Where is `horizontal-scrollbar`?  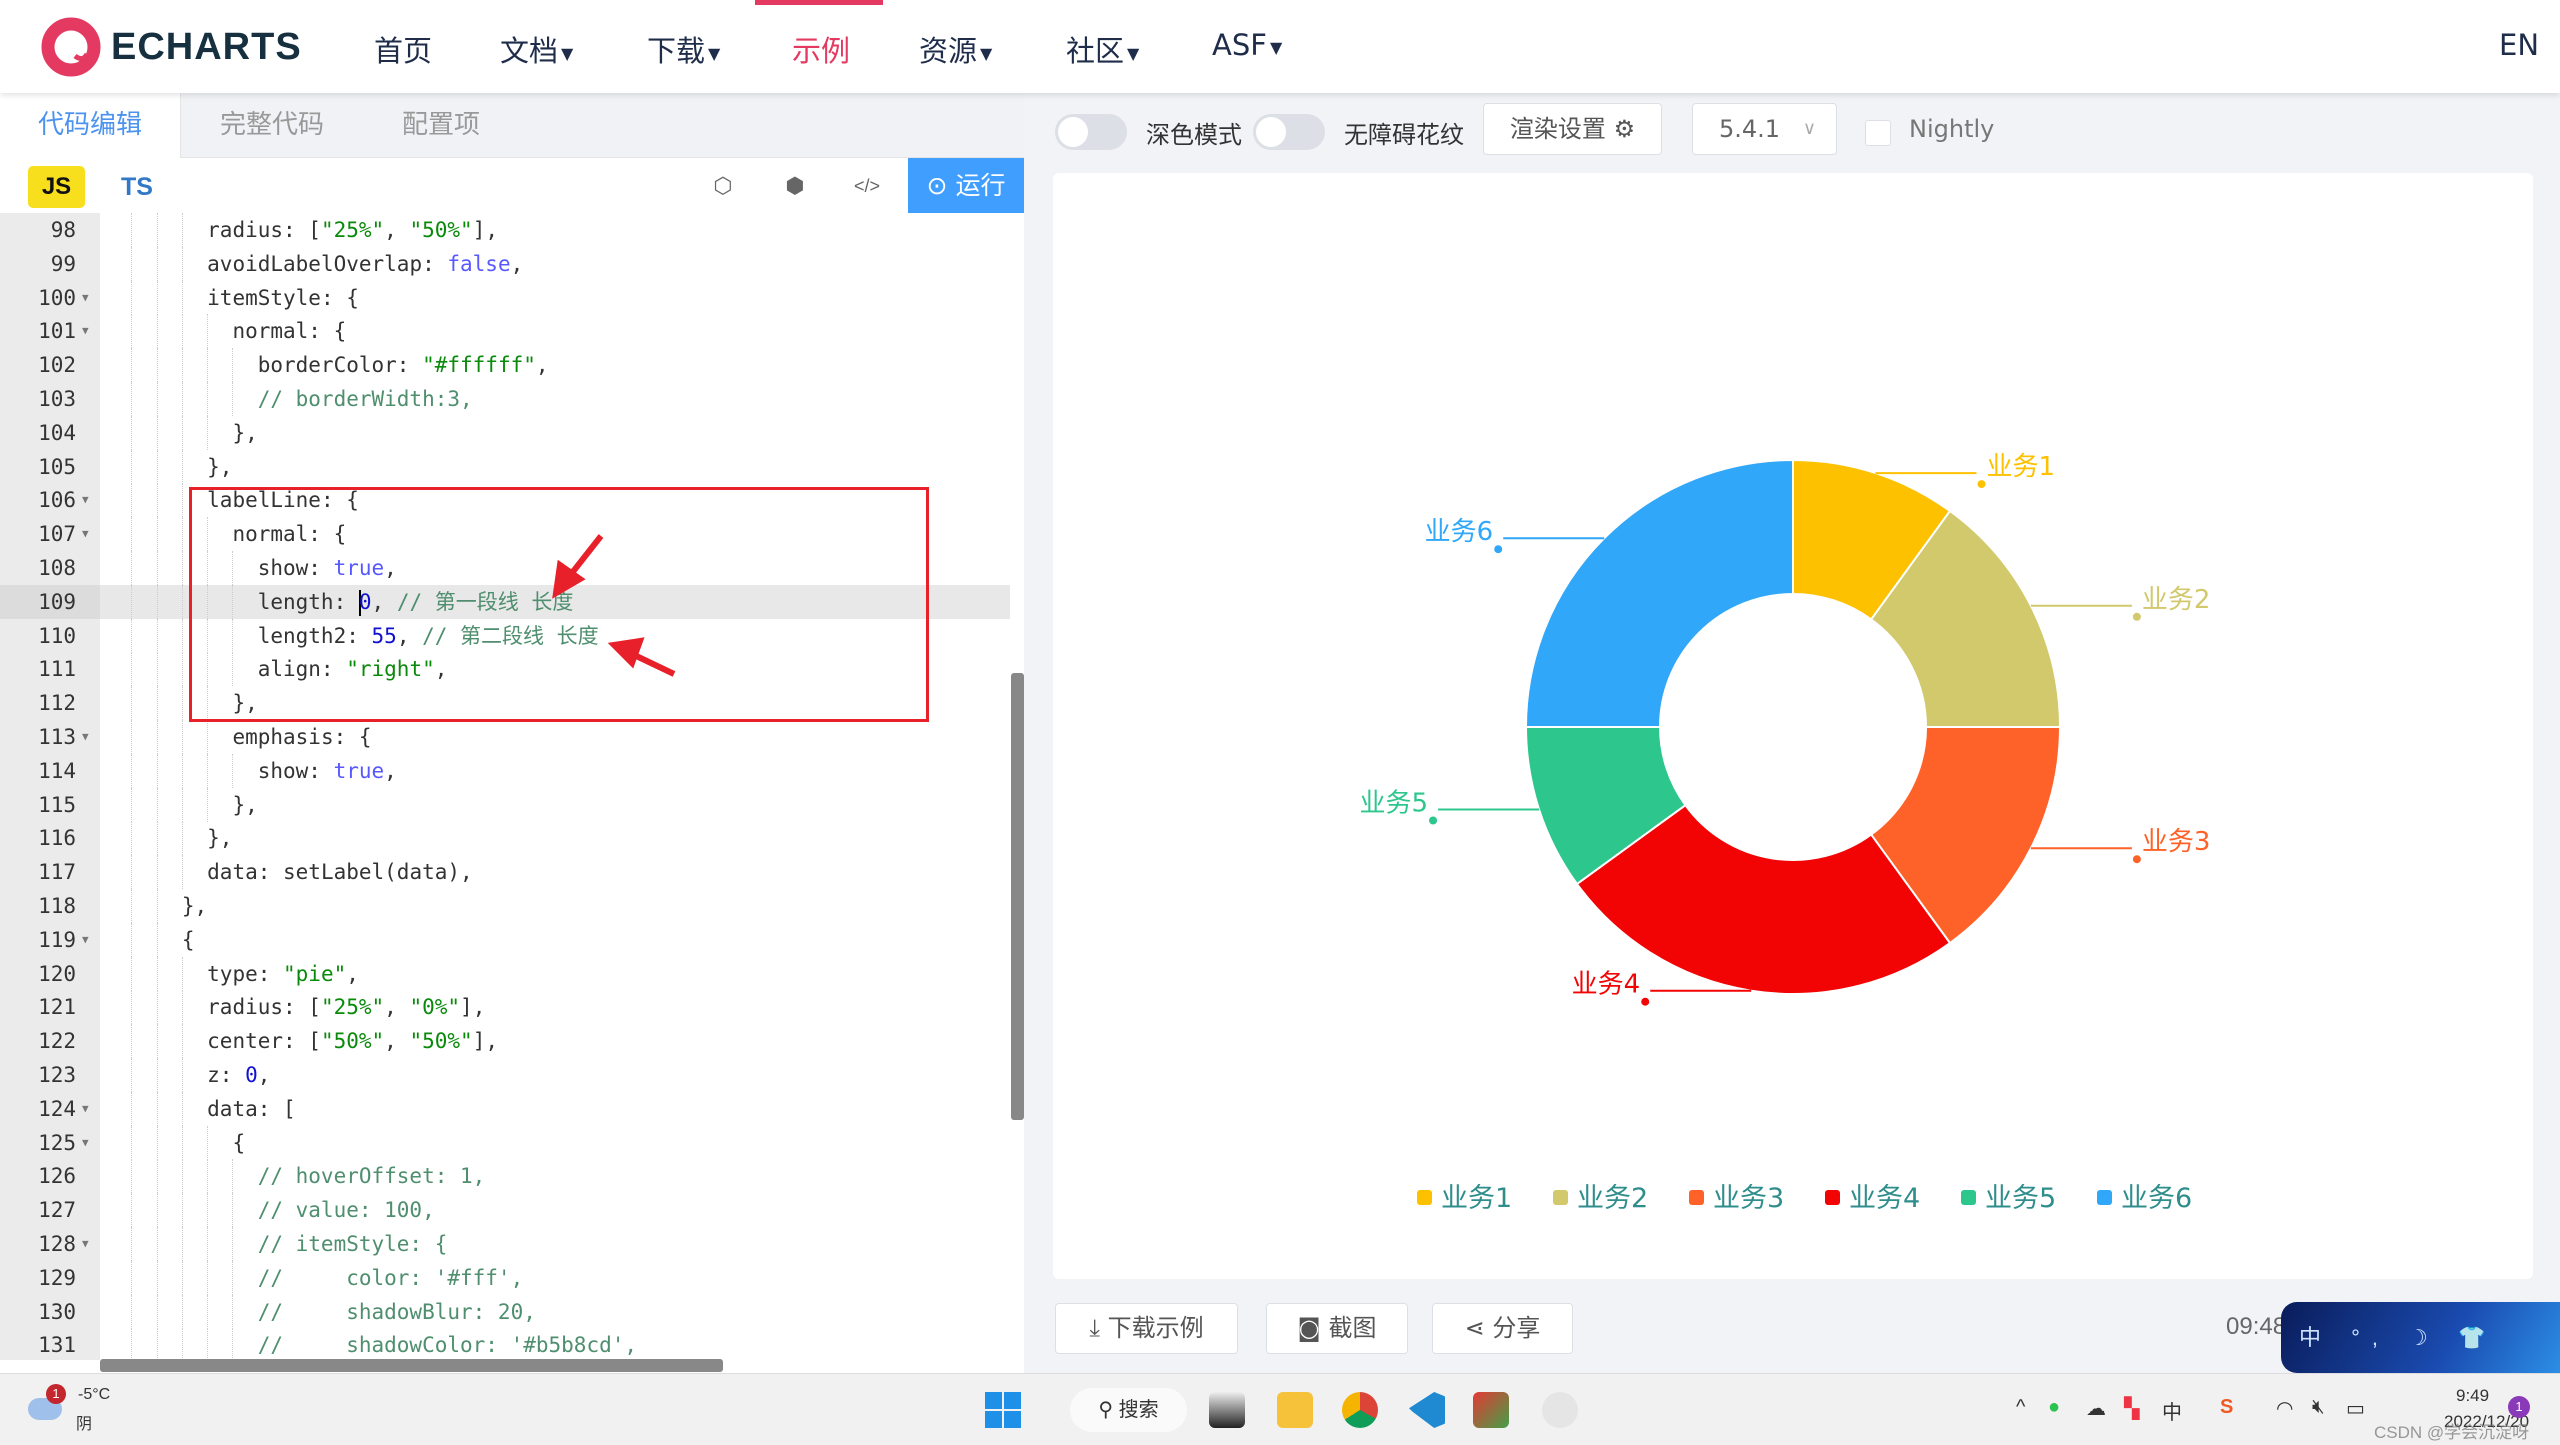 horizontal-scrollbar is located at coordinates (411, 1365).